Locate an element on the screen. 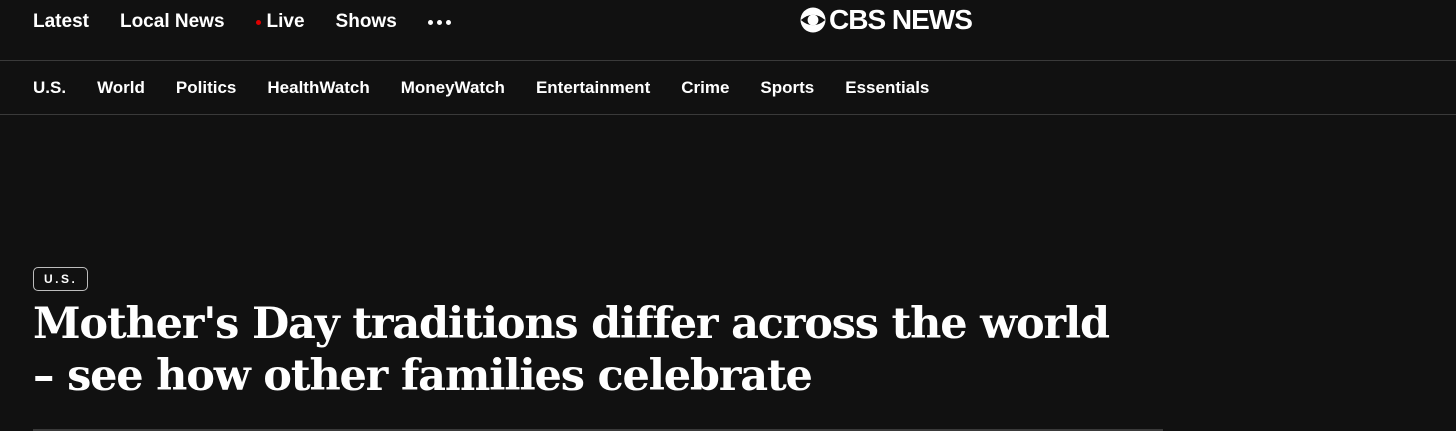  nav-shows-label: Shows is located at coordinates (366, 21).